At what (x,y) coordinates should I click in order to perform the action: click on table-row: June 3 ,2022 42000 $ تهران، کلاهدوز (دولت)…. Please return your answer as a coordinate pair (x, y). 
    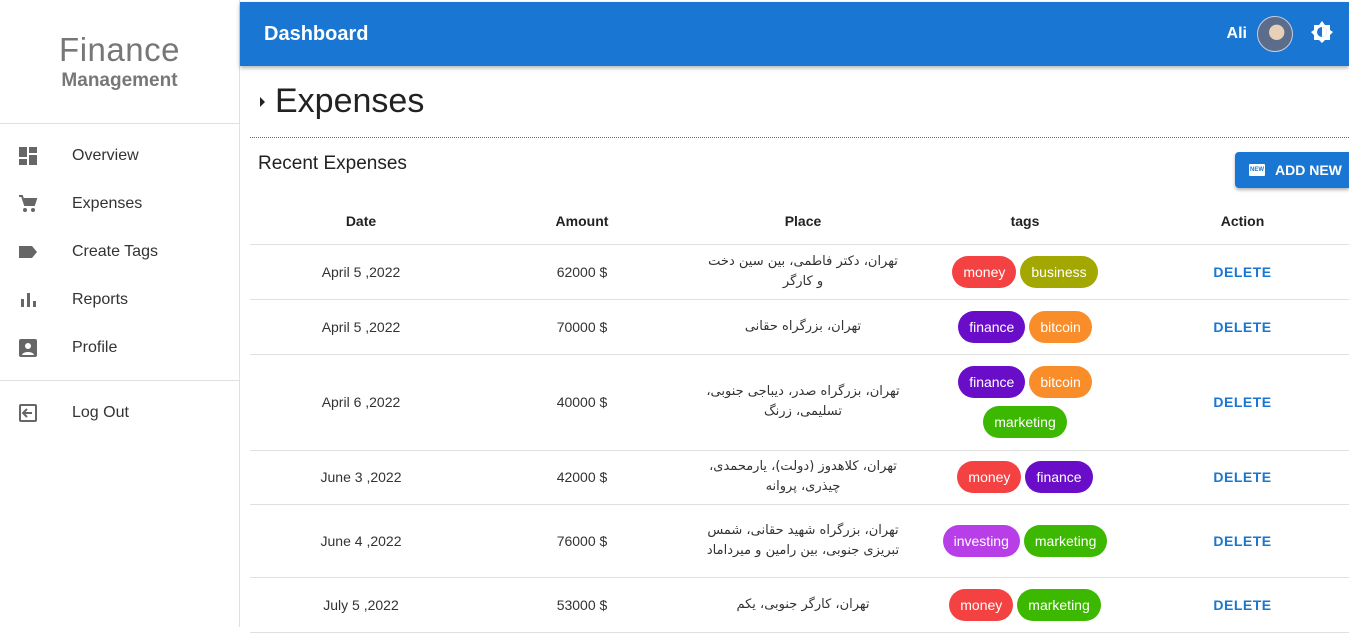
    Looking at the image, I should click on (799, 477).